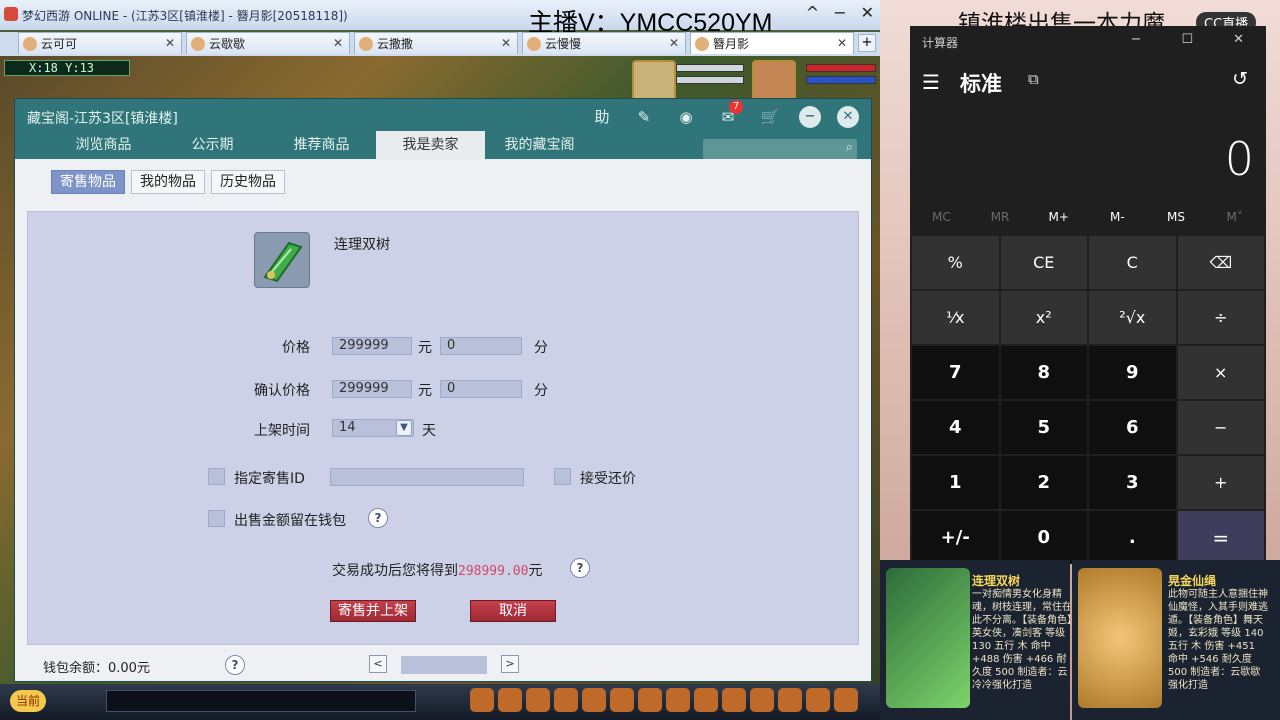 The width and height of the screenshot is (1280, 720). What do you see at coordinates (481, 346) in the screenshot?
I see `price-fen-input: 0` at bounding box center [481, 346].